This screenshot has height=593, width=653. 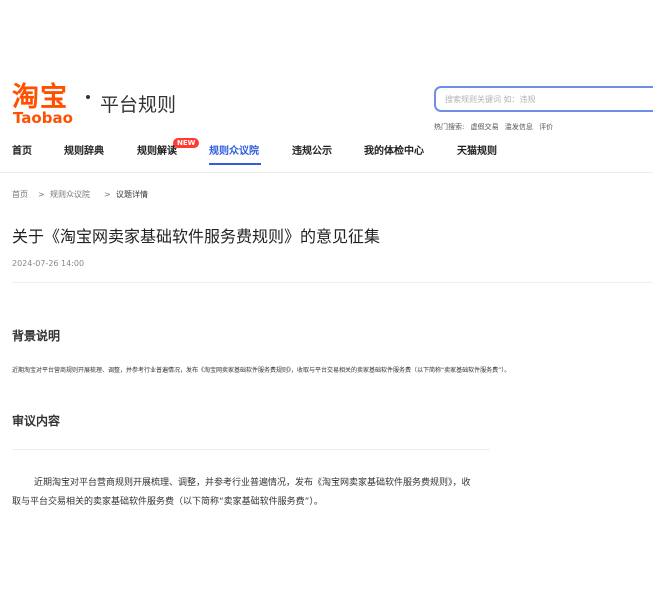 I want to click on nav-item-rule-council: 规则众议院, so click(x=234, y=152).